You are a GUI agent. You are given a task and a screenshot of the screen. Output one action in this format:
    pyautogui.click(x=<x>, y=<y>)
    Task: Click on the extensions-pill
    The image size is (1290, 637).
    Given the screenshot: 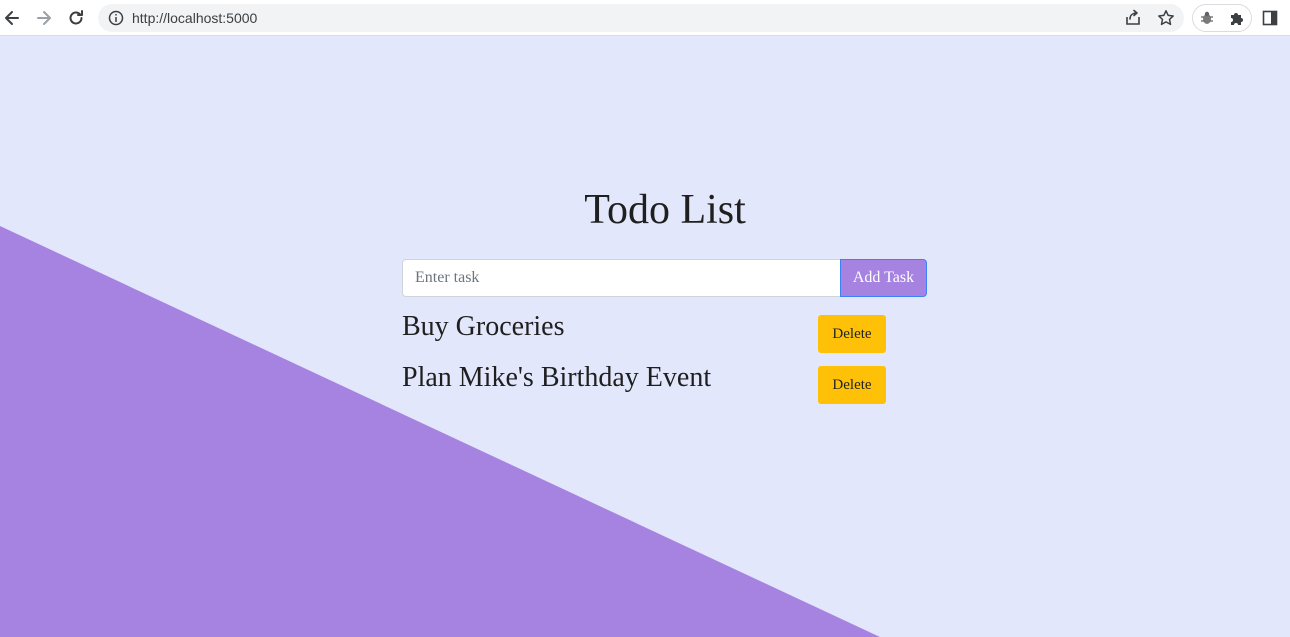 What is the action you would take?
    pyautogui.click(x=1222, y=18)
    